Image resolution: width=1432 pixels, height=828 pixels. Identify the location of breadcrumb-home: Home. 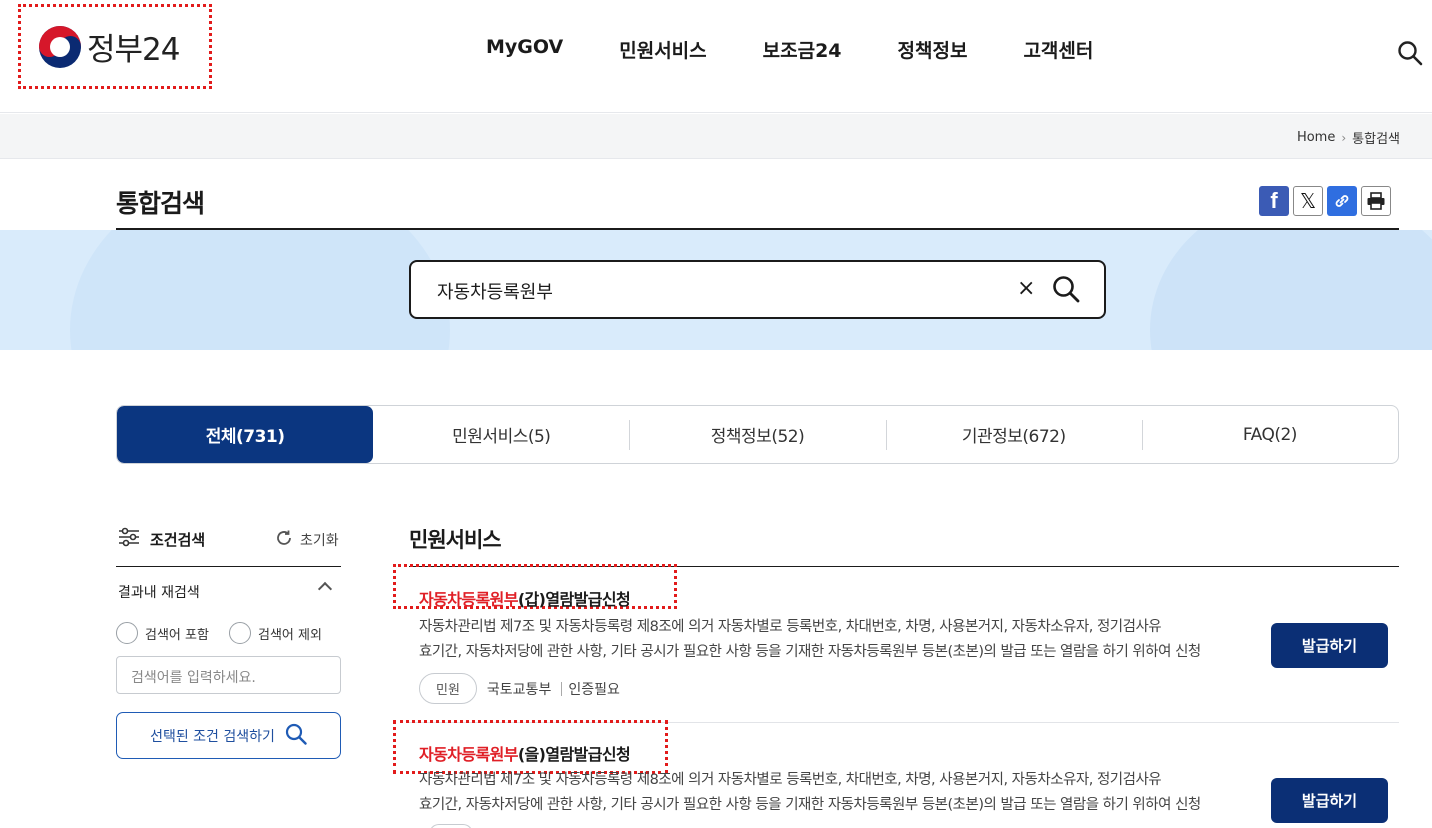
(1316, 137).